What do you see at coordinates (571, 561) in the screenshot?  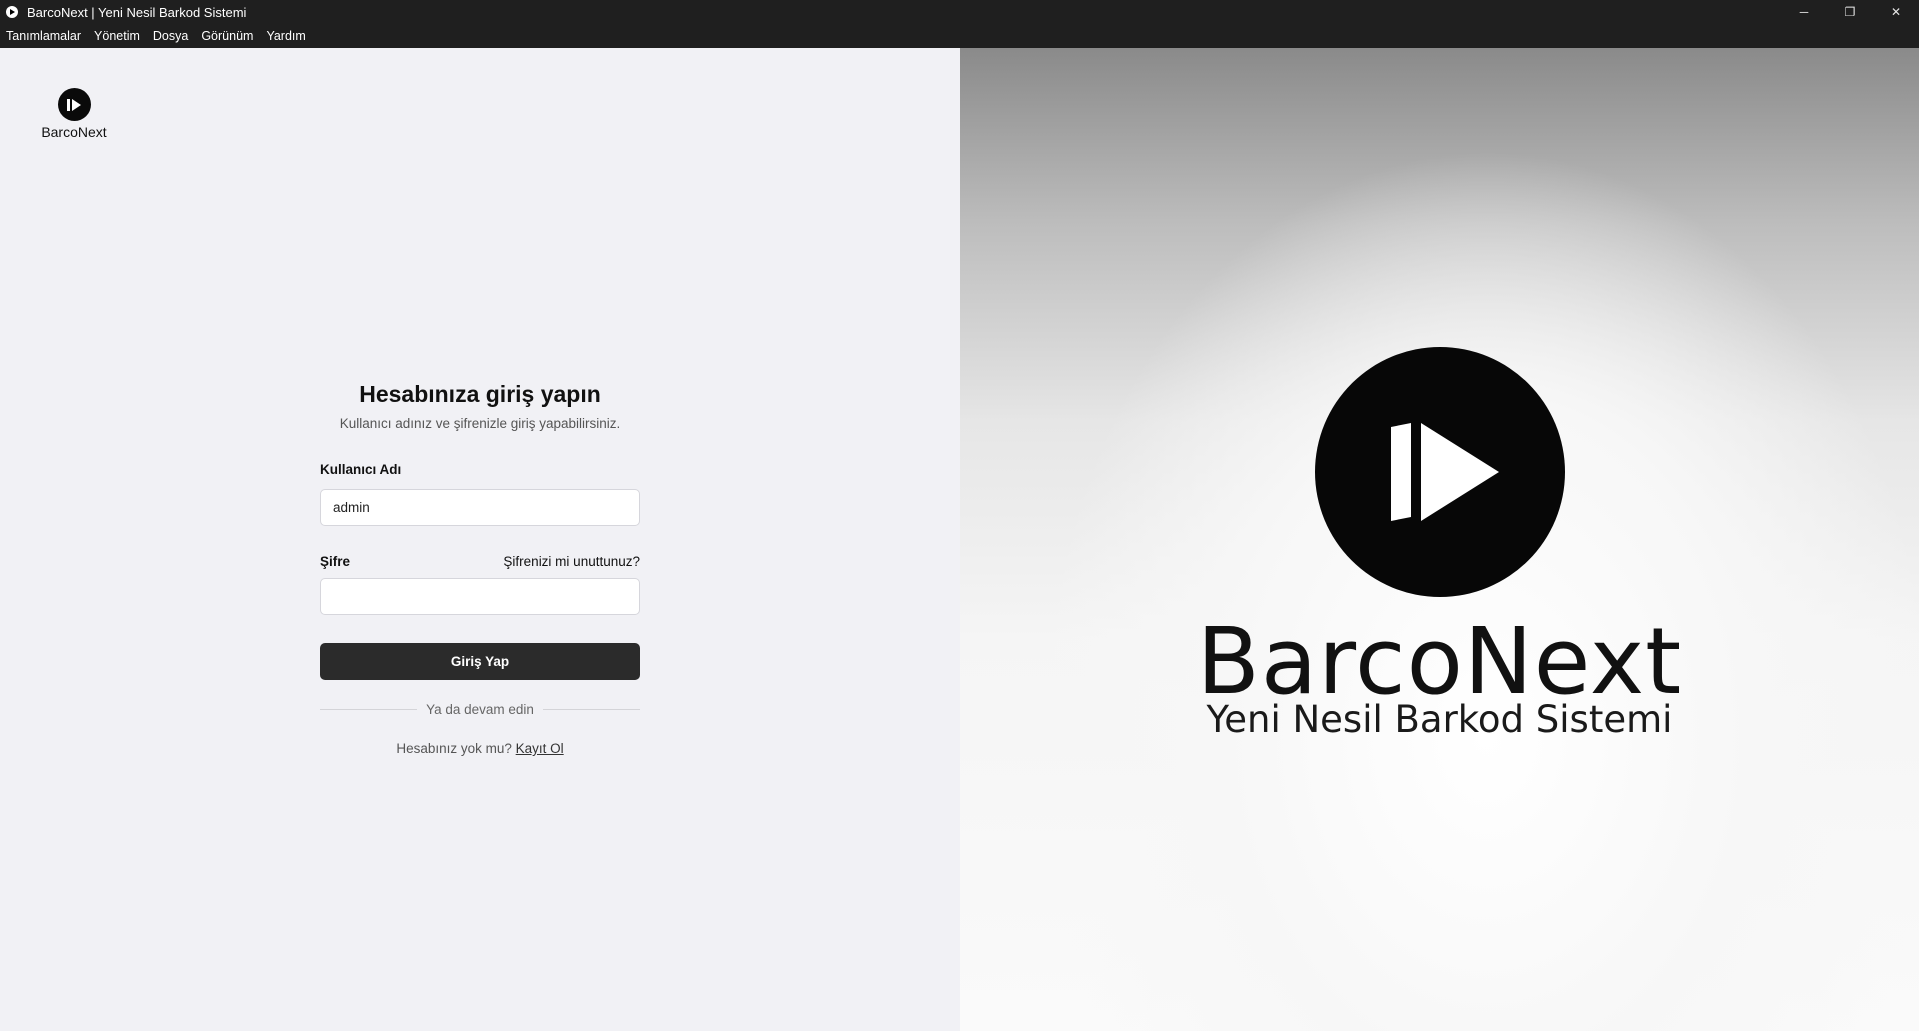 I see `forgot-password-link: Şifrenizi mi unuttunuz?` at bounding box center [571, 561].